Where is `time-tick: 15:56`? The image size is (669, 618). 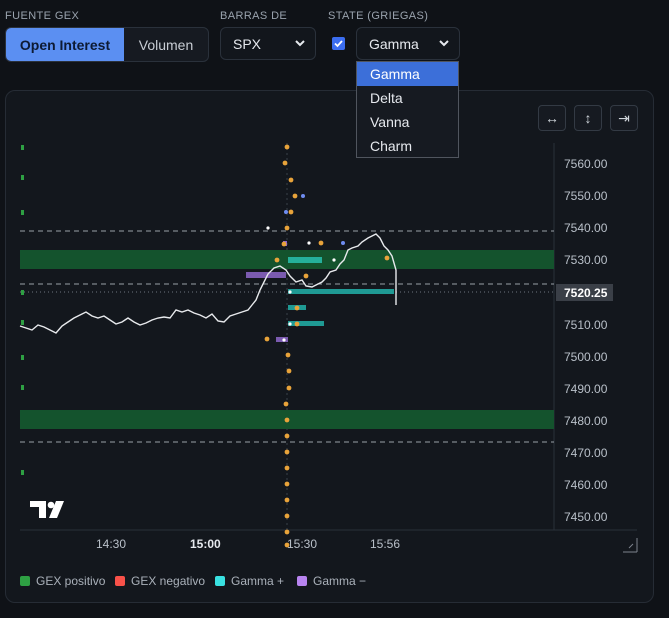 time-tick: 15:56 is located at coordinates (385, 544).